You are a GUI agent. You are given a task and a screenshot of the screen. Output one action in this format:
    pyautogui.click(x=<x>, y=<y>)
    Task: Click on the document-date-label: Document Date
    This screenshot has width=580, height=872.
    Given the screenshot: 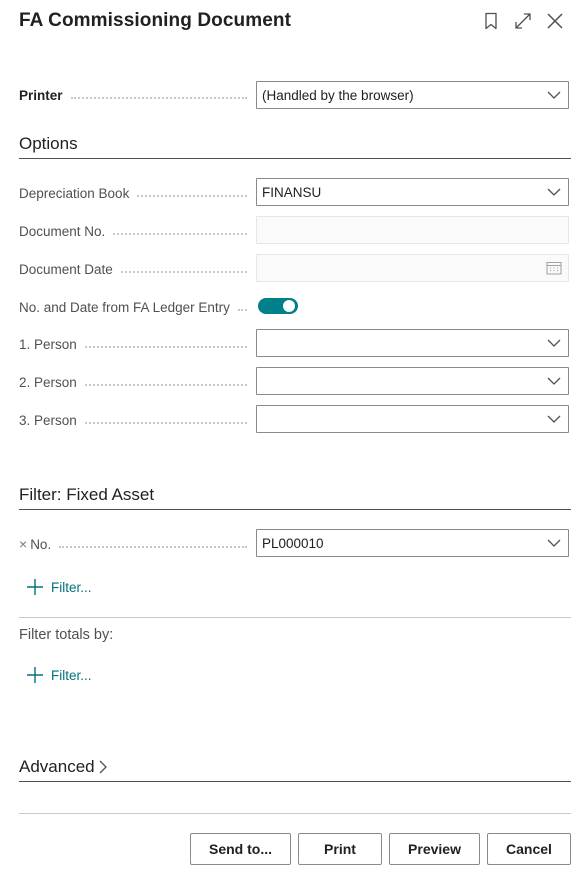 What is the action you would take?
    pyautogui.click(x=137, y=269)
    